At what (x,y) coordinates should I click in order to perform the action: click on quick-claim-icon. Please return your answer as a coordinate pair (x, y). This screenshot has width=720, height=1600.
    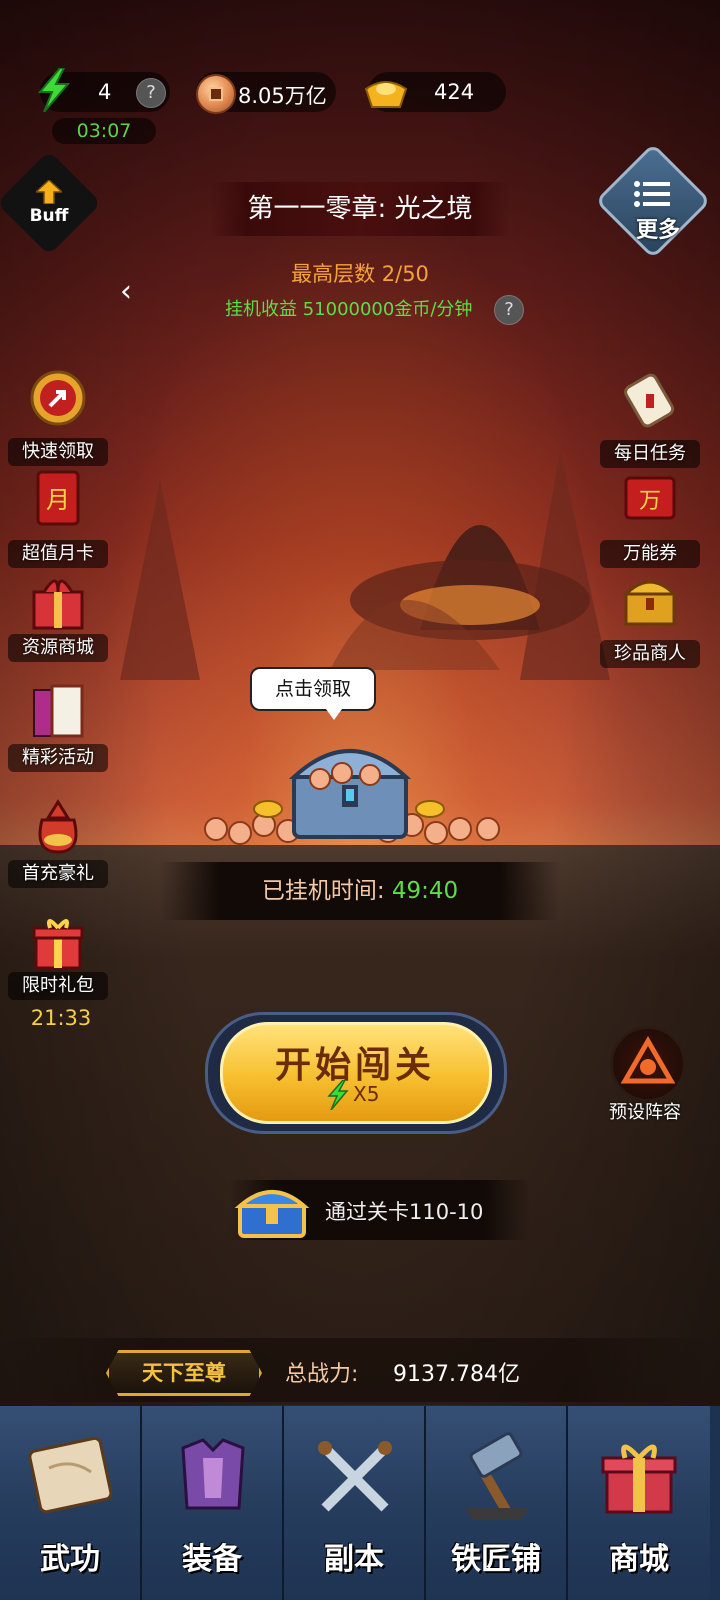
    Looking at the image, I should click on (58, 398).